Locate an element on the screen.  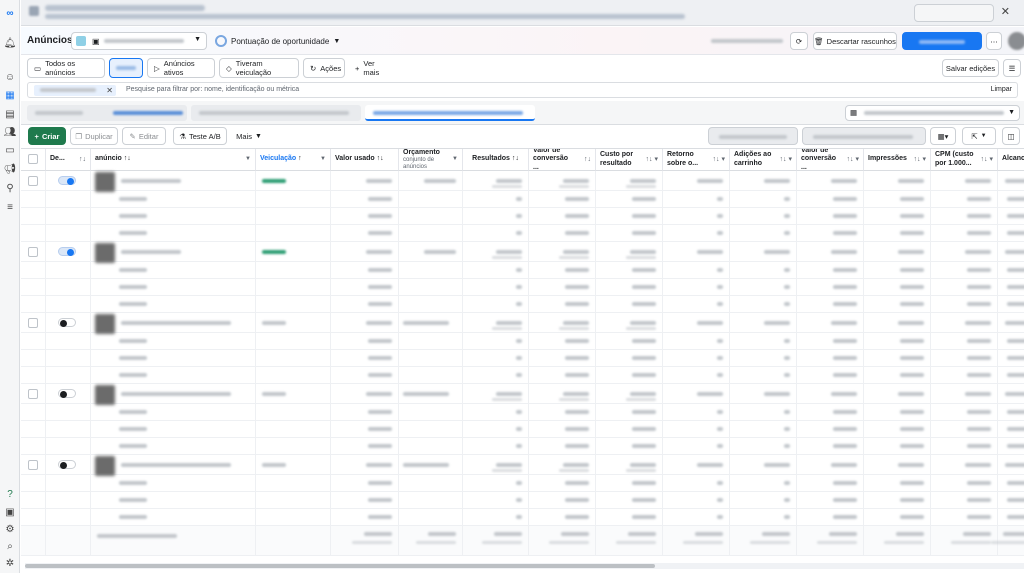
col-header-budget: Orçamento conjunto de anúncios ▼ is located at coordinates (431, 160).